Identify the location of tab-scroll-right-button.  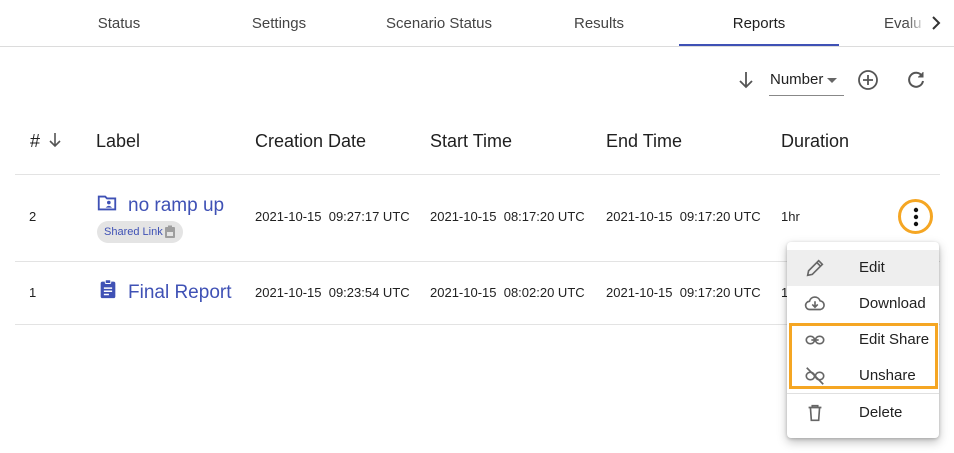
(936, 23).